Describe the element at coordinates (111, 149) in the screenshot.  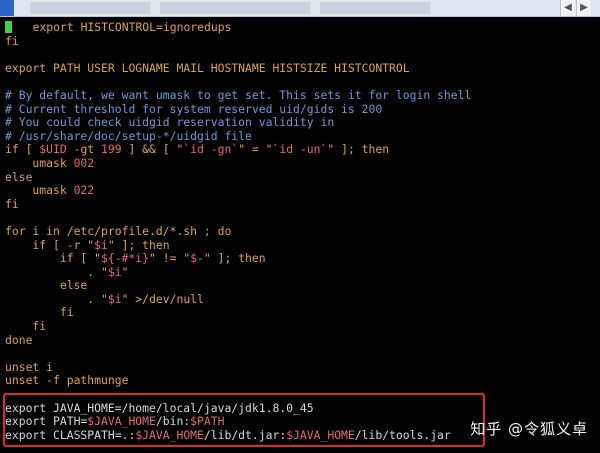
I see `code-token: 199` at that location.